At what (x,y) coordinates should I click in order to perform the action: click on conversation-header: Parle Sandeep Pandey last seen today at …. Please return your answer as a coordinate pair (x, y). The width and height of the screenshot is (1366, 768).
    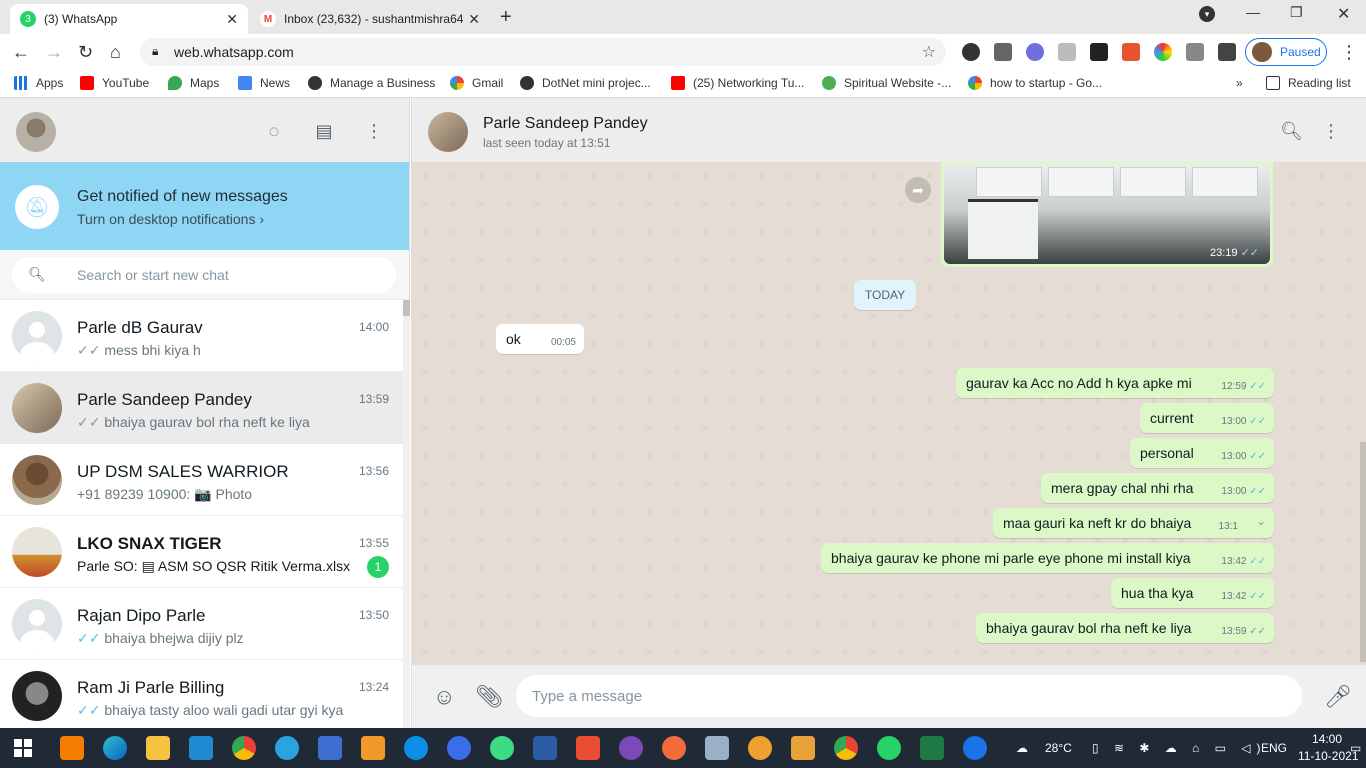
    Looking at the image, I should click on (888, 130).